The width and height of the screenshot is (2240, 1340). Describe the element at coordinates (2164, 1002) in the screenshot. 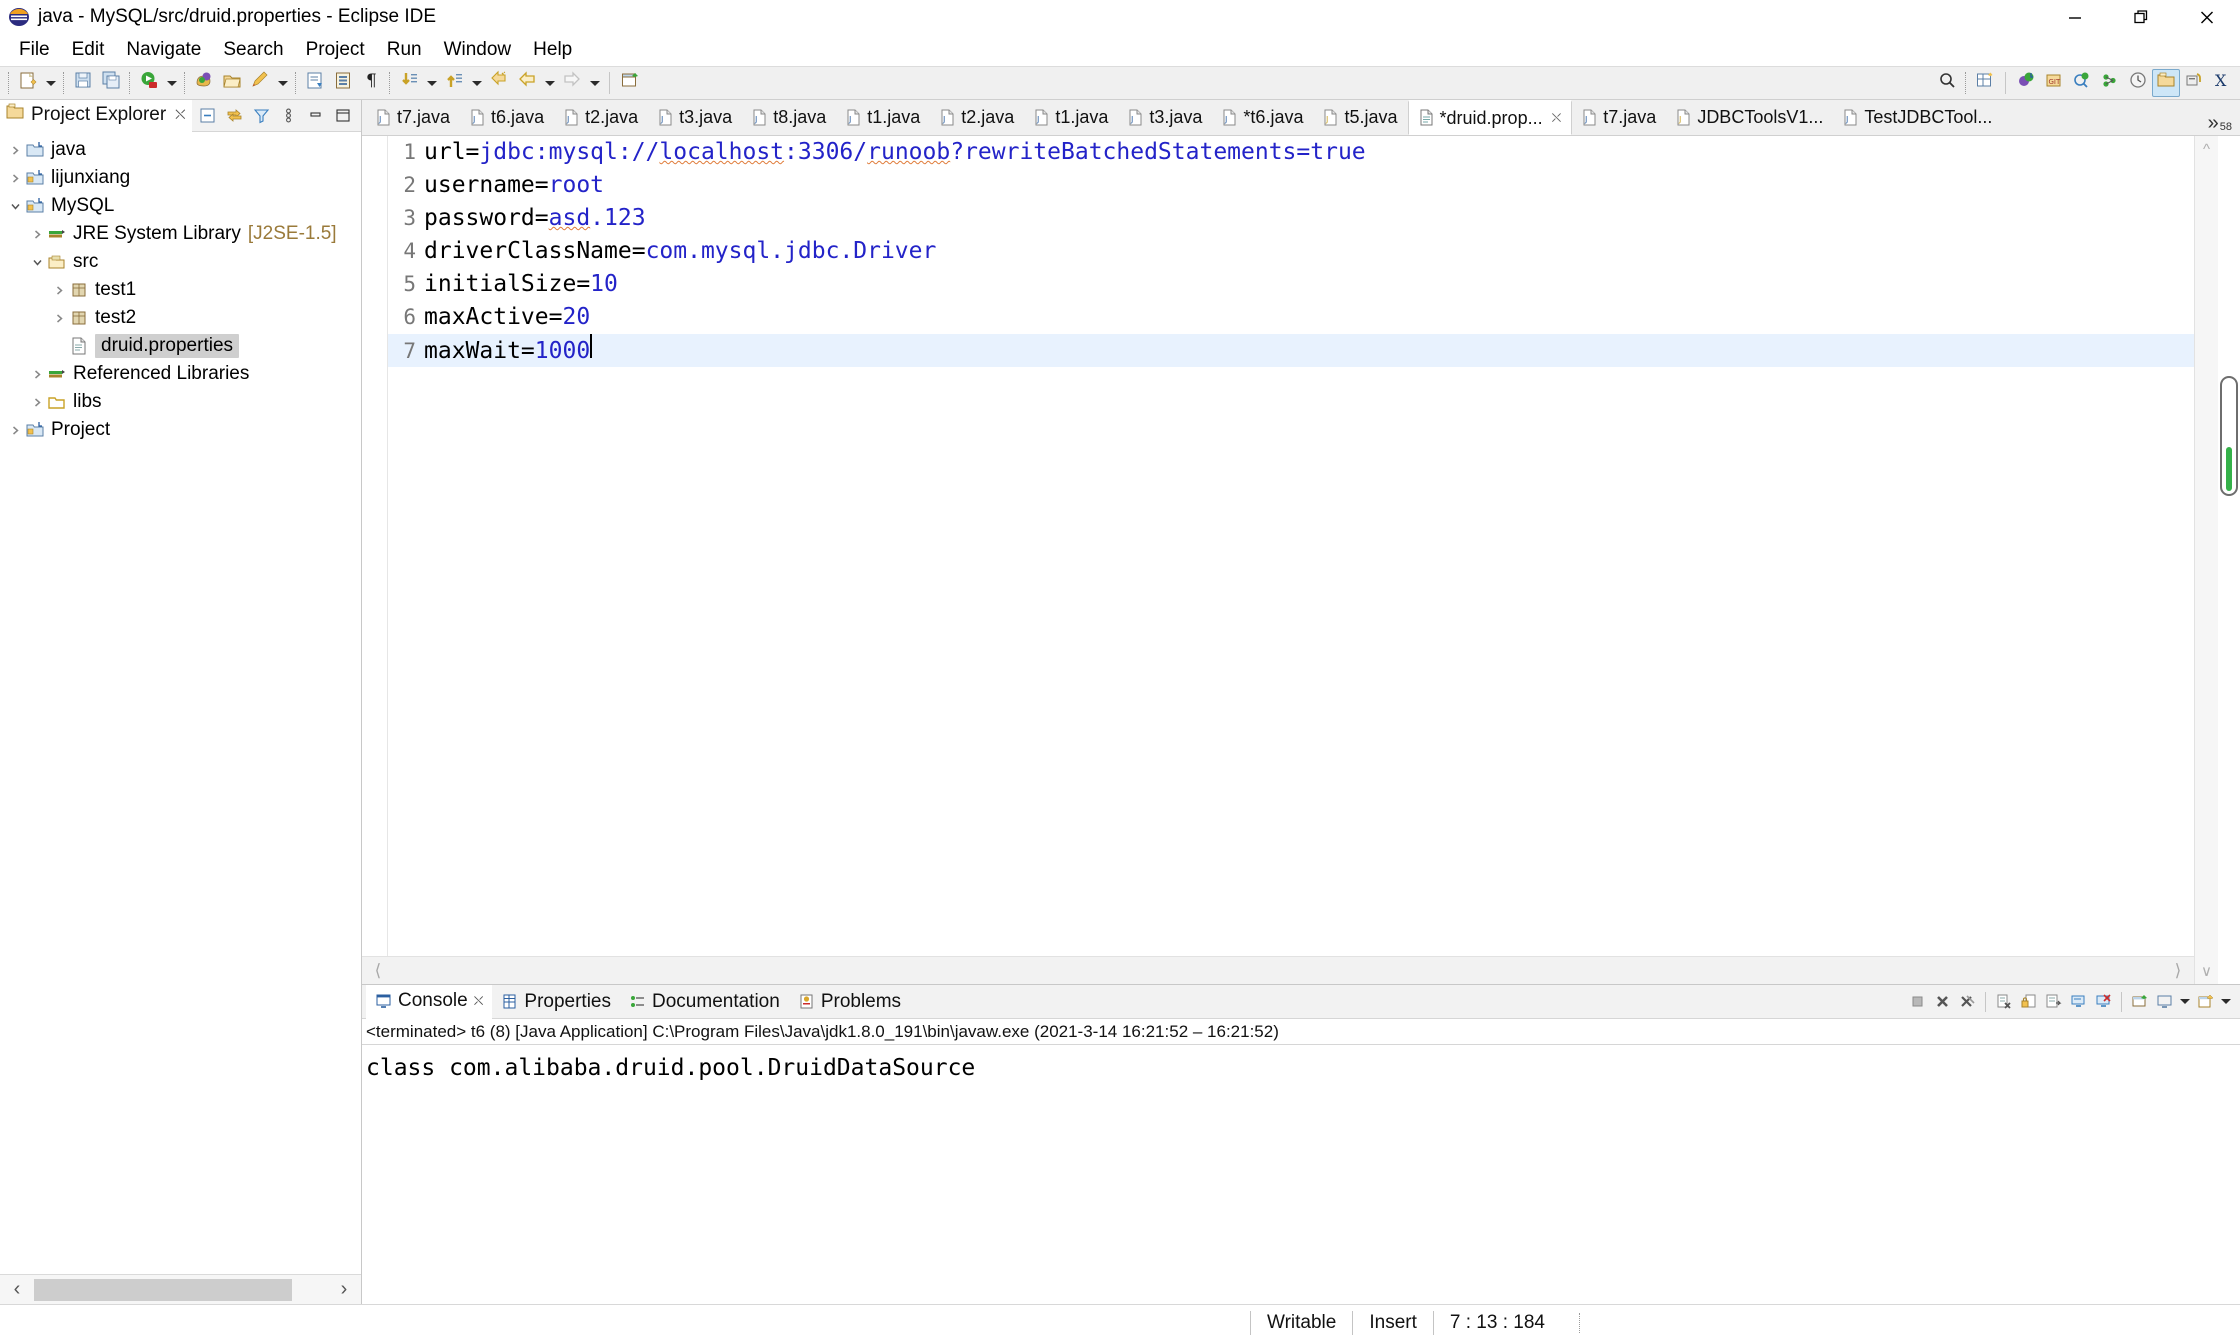

I see `display-selected-console-button` at that location.